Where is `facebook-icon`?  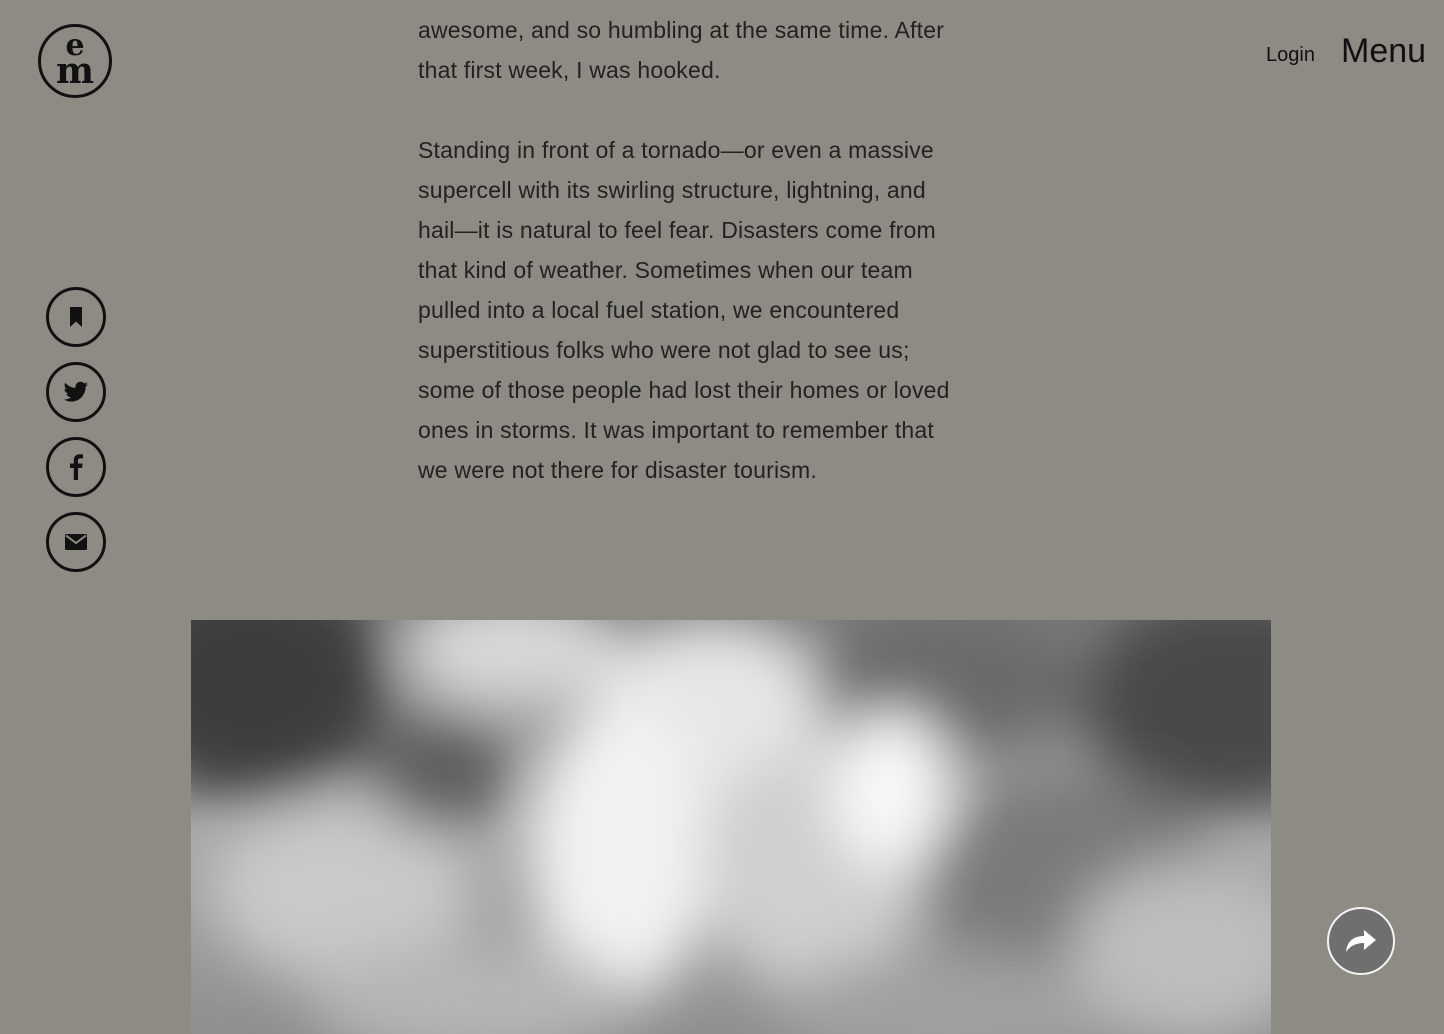 facebook-icon is located at coordinates (76, 467).